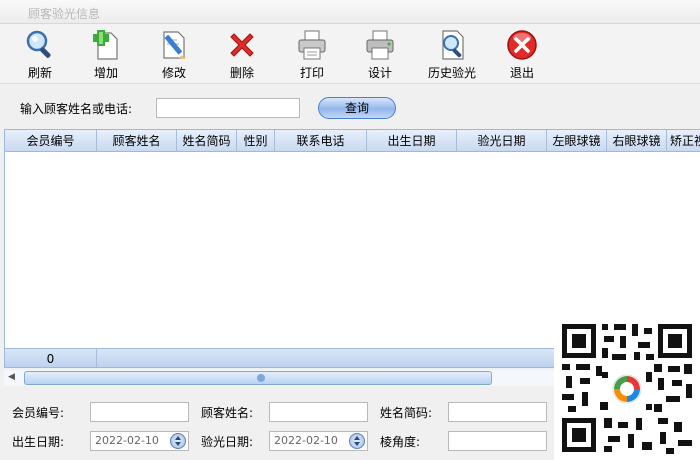  What do you see at coordinates (261, 378) in the screenshot?
I see `scrollbar-grip-icon` at bounding box center [261, 378].